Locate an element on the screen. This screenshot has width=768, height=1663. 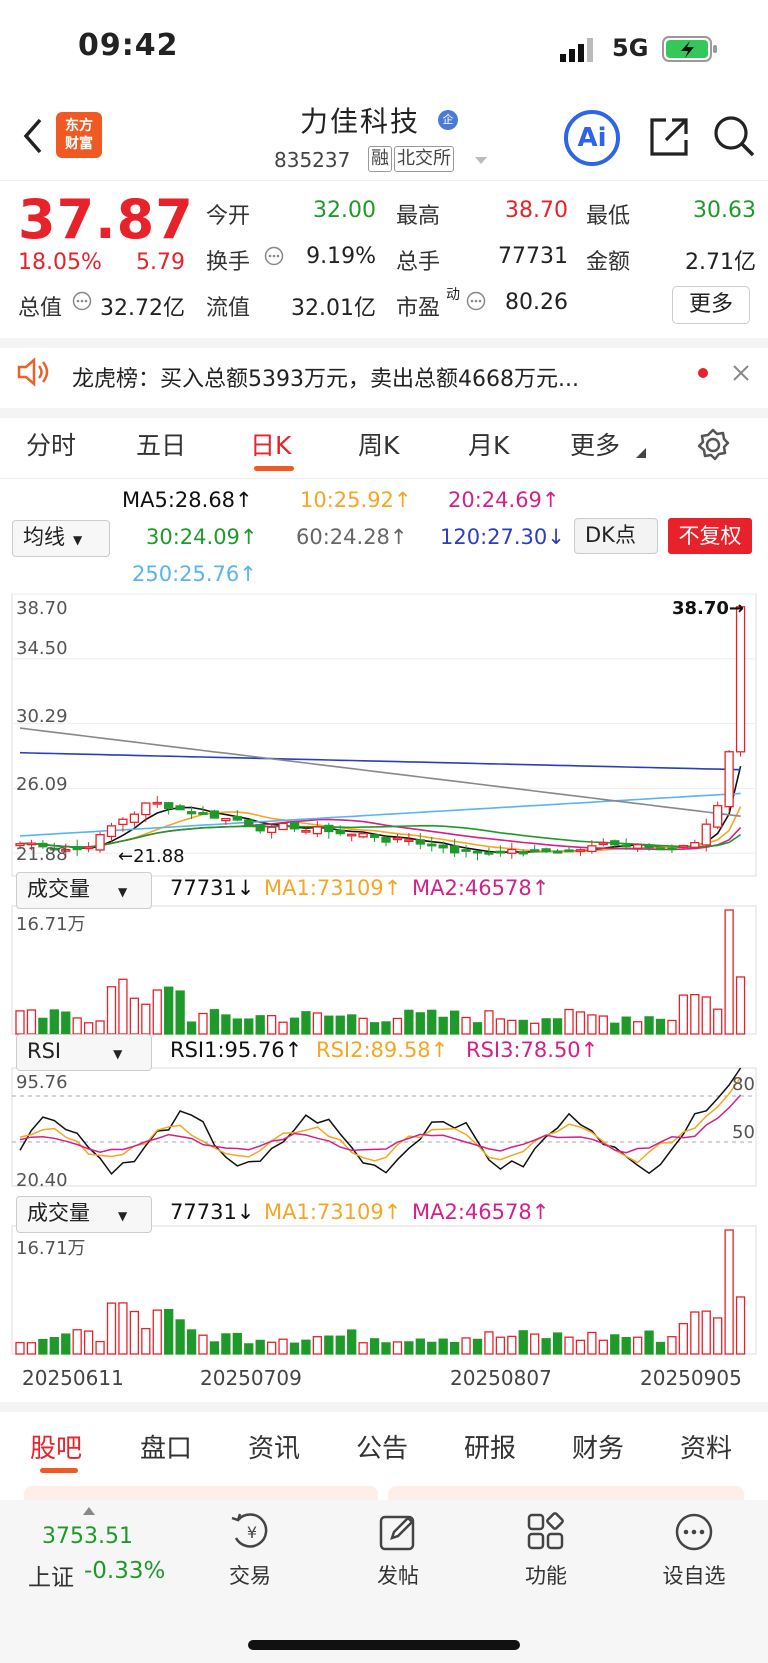
post-icon is located at coordinates (398, 1532).